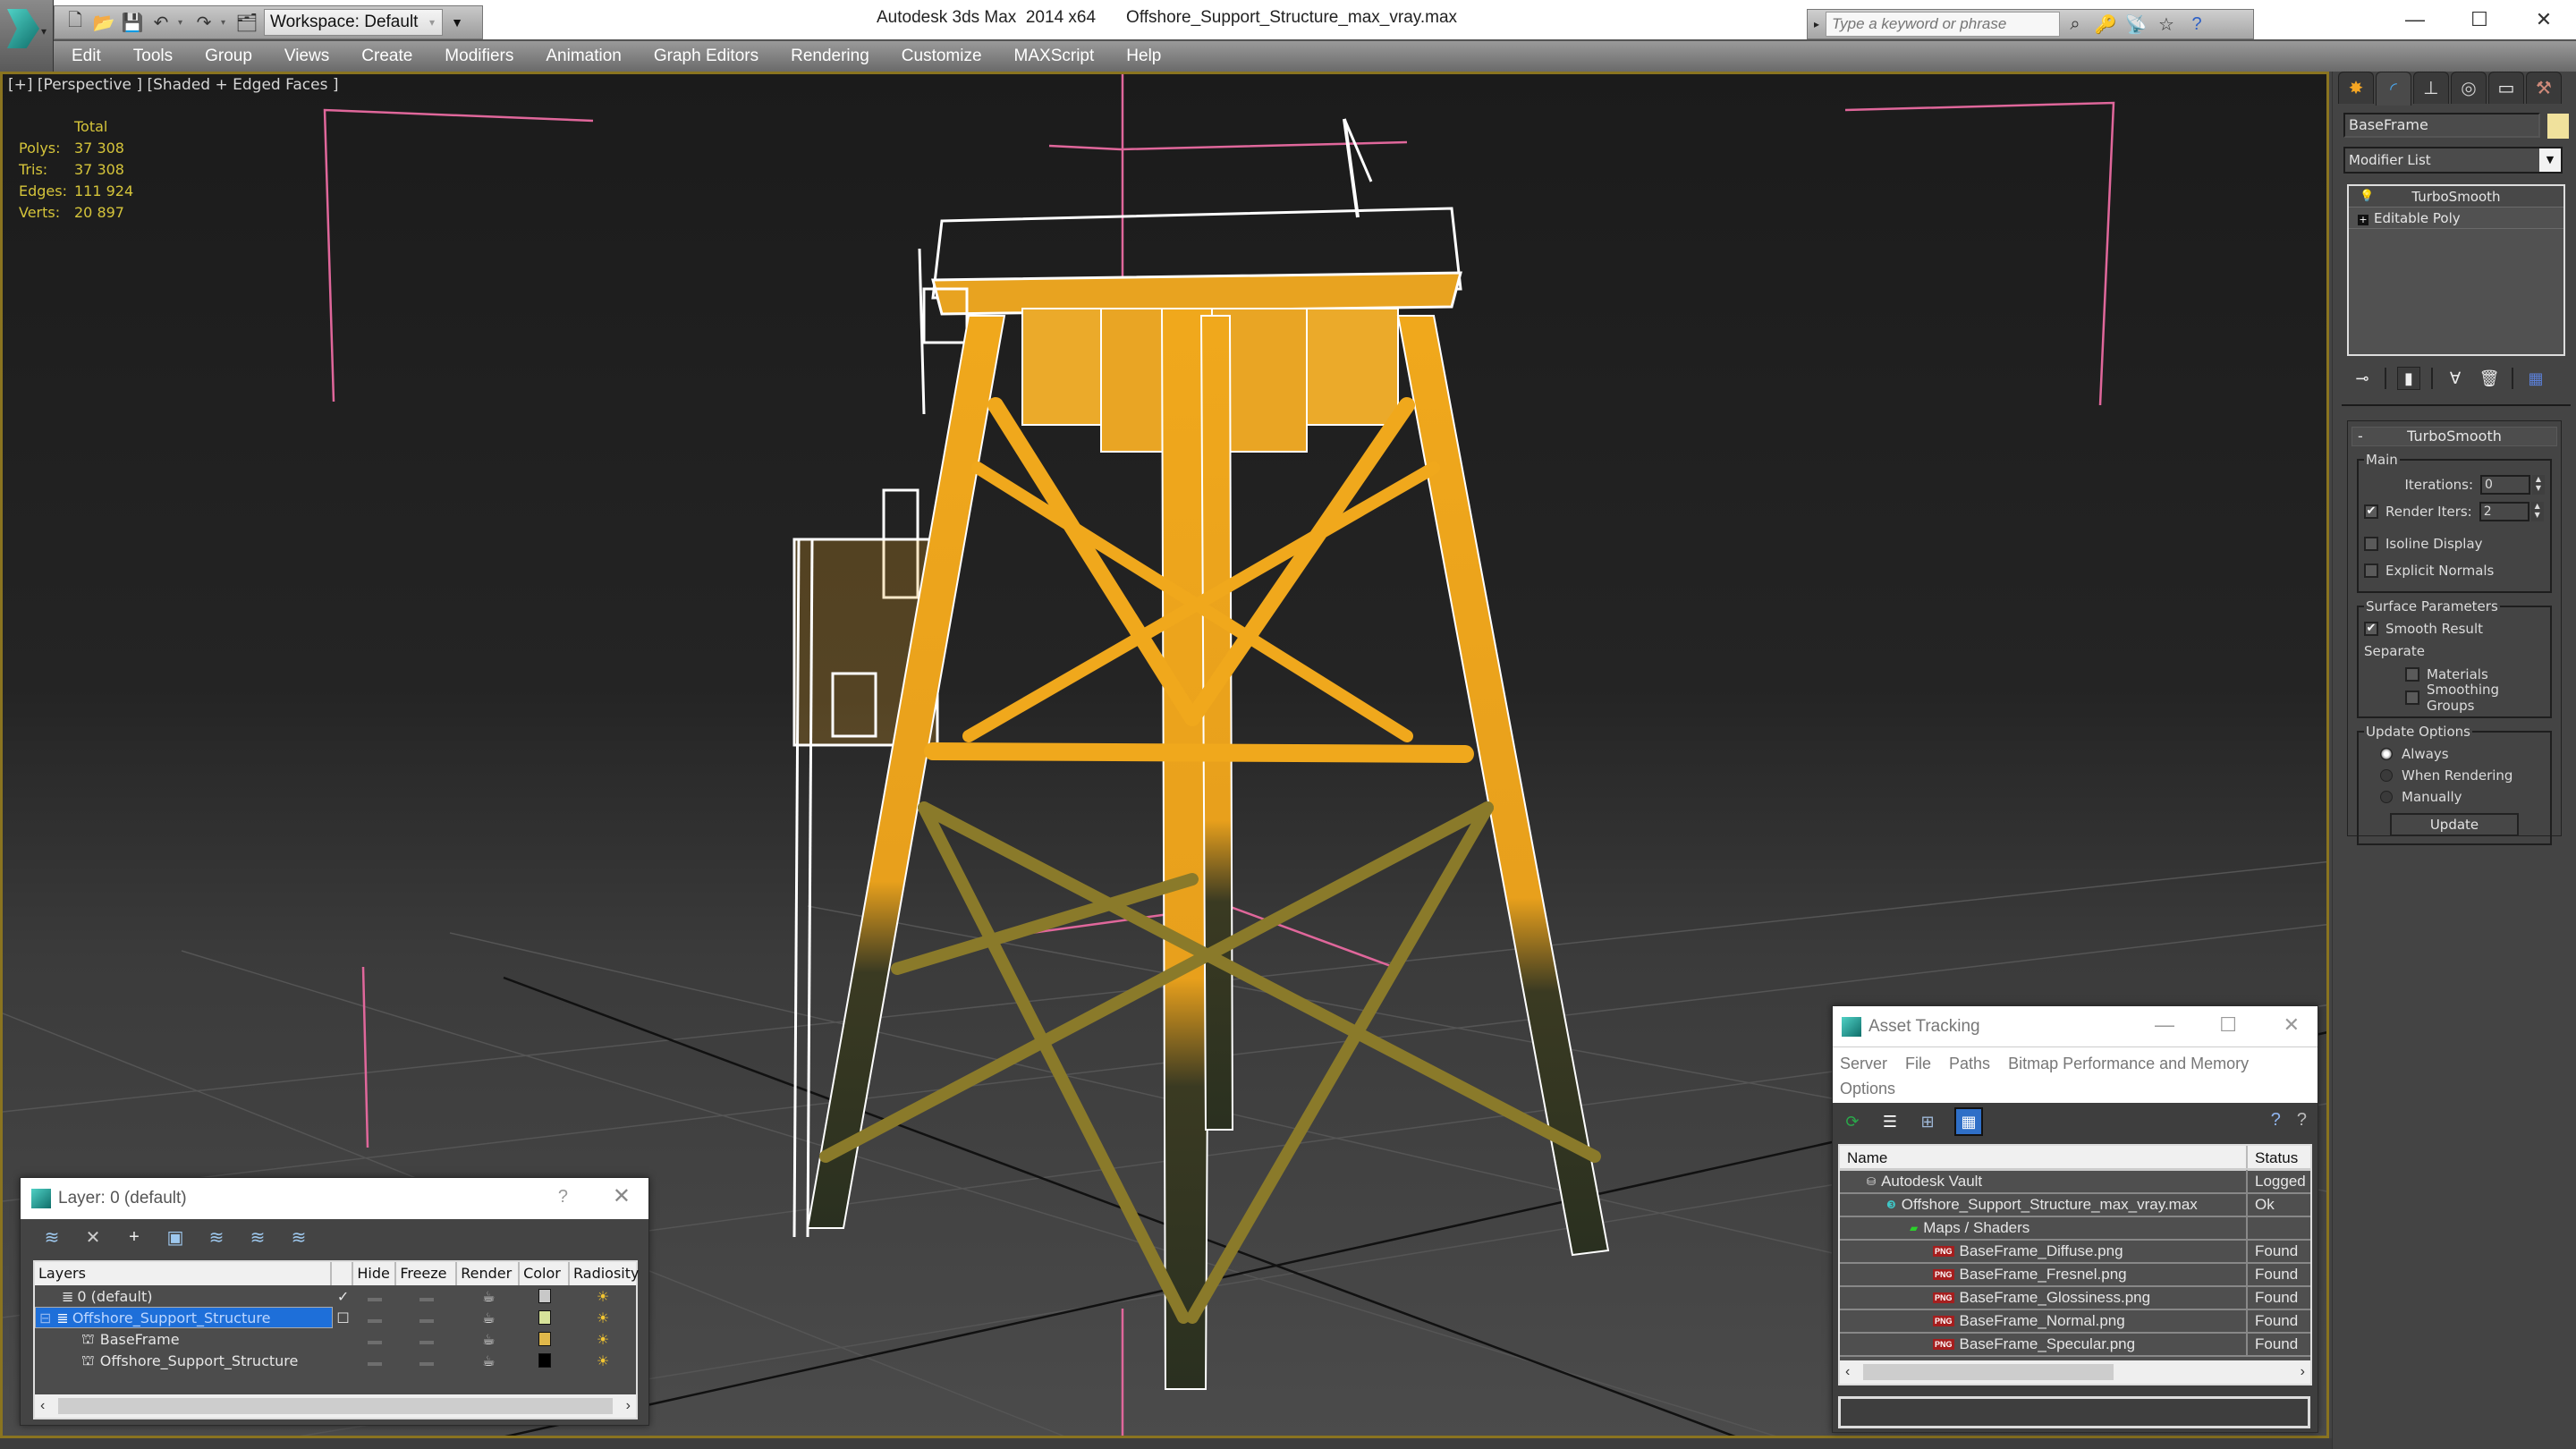  Describe the element at coordinates (161, 22) in the screenshot. I see `undo-icon: ↶` at that location.